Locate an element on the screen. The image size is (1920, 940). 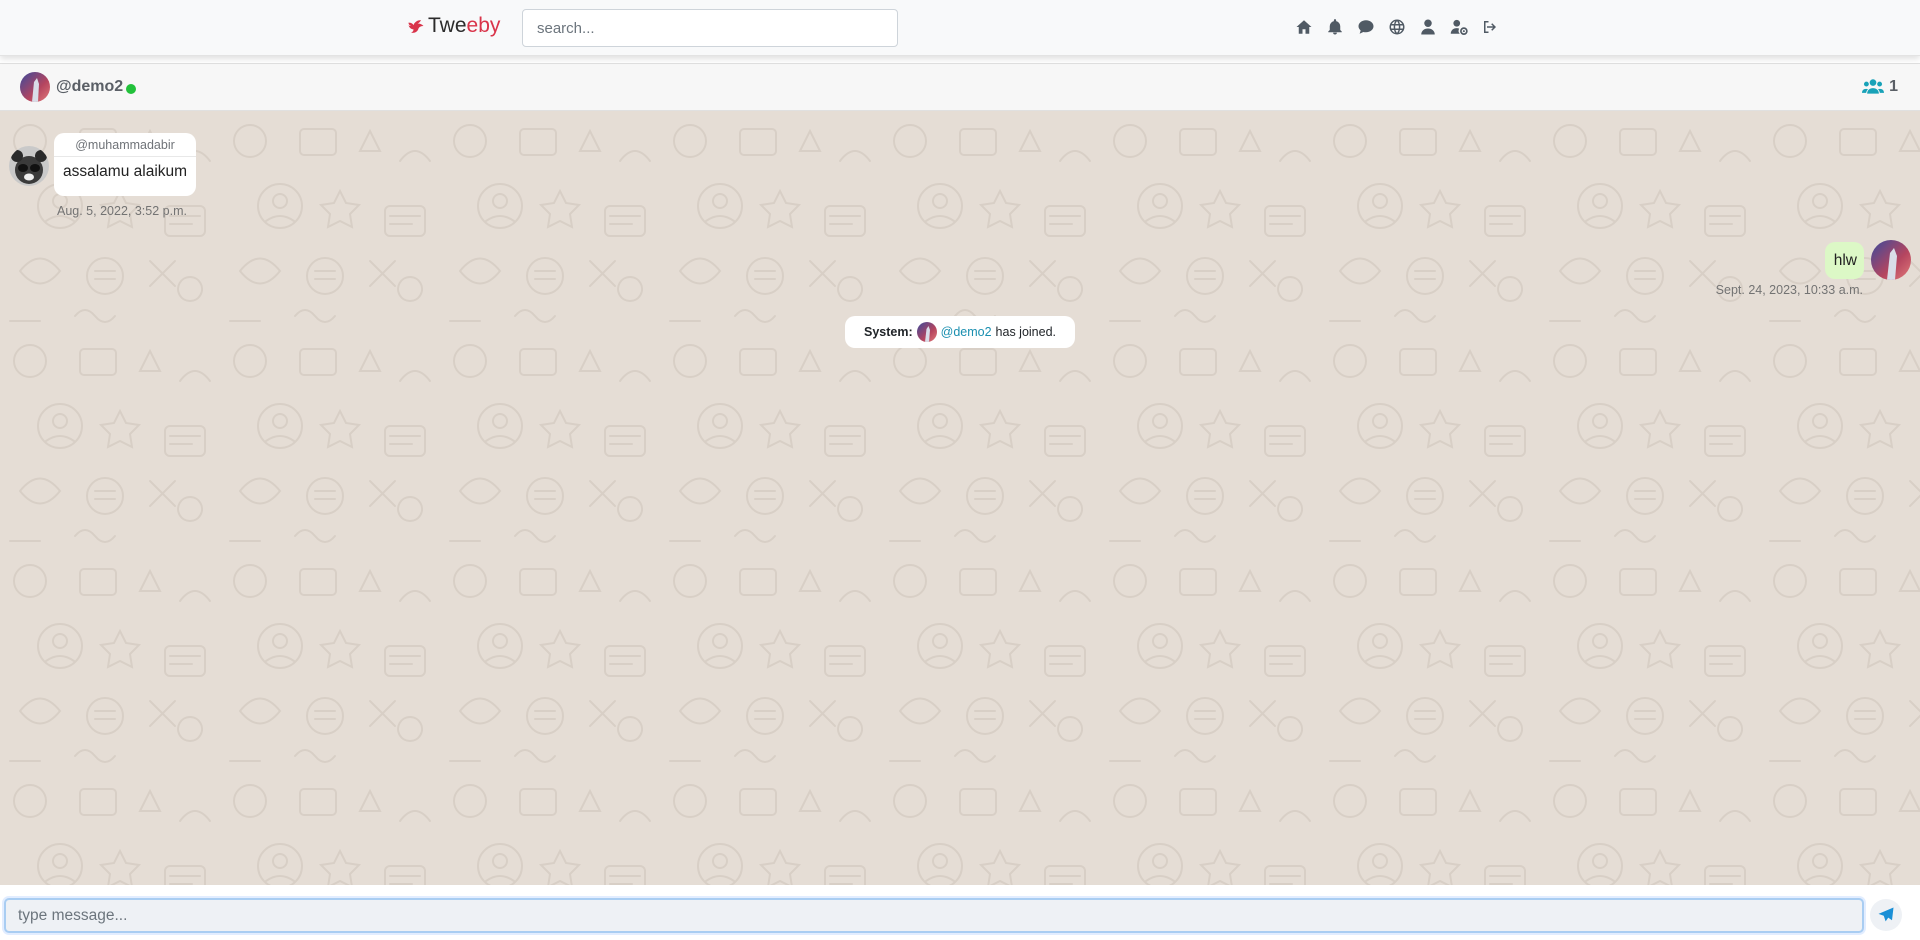
message-bubble-incoming: @muhammadabir assalamu alaikum is located at coordinates (125, 164).